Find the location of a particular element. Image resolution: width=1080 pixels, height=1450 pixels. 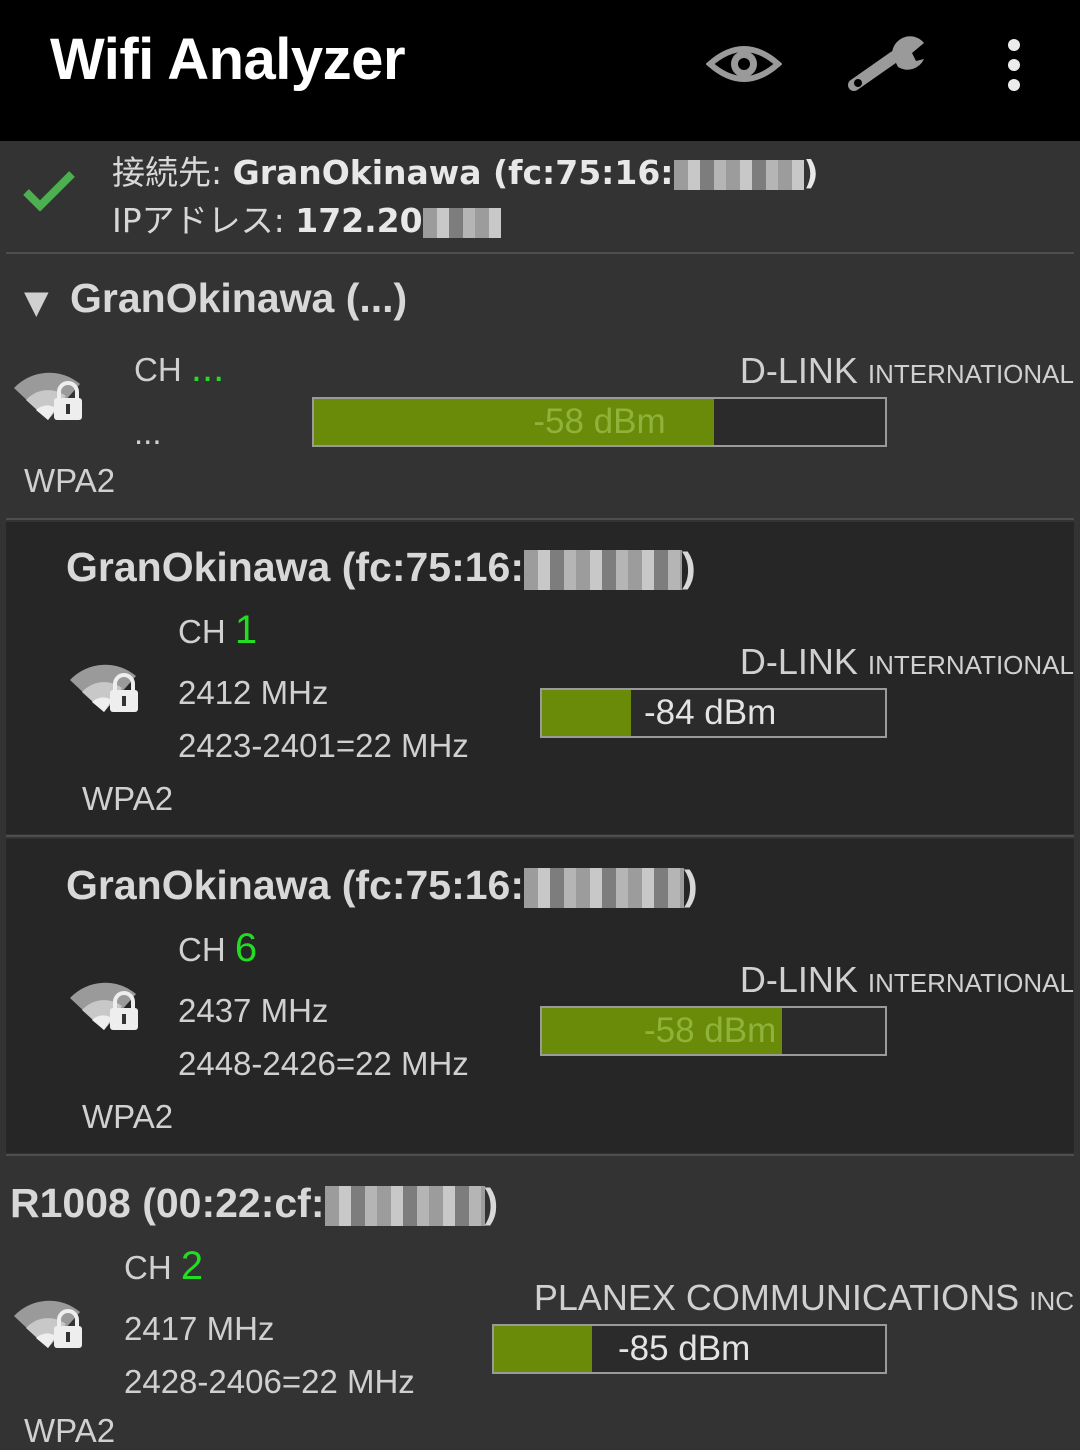

channel-value: 2 is located at coordinates (192, 1266).